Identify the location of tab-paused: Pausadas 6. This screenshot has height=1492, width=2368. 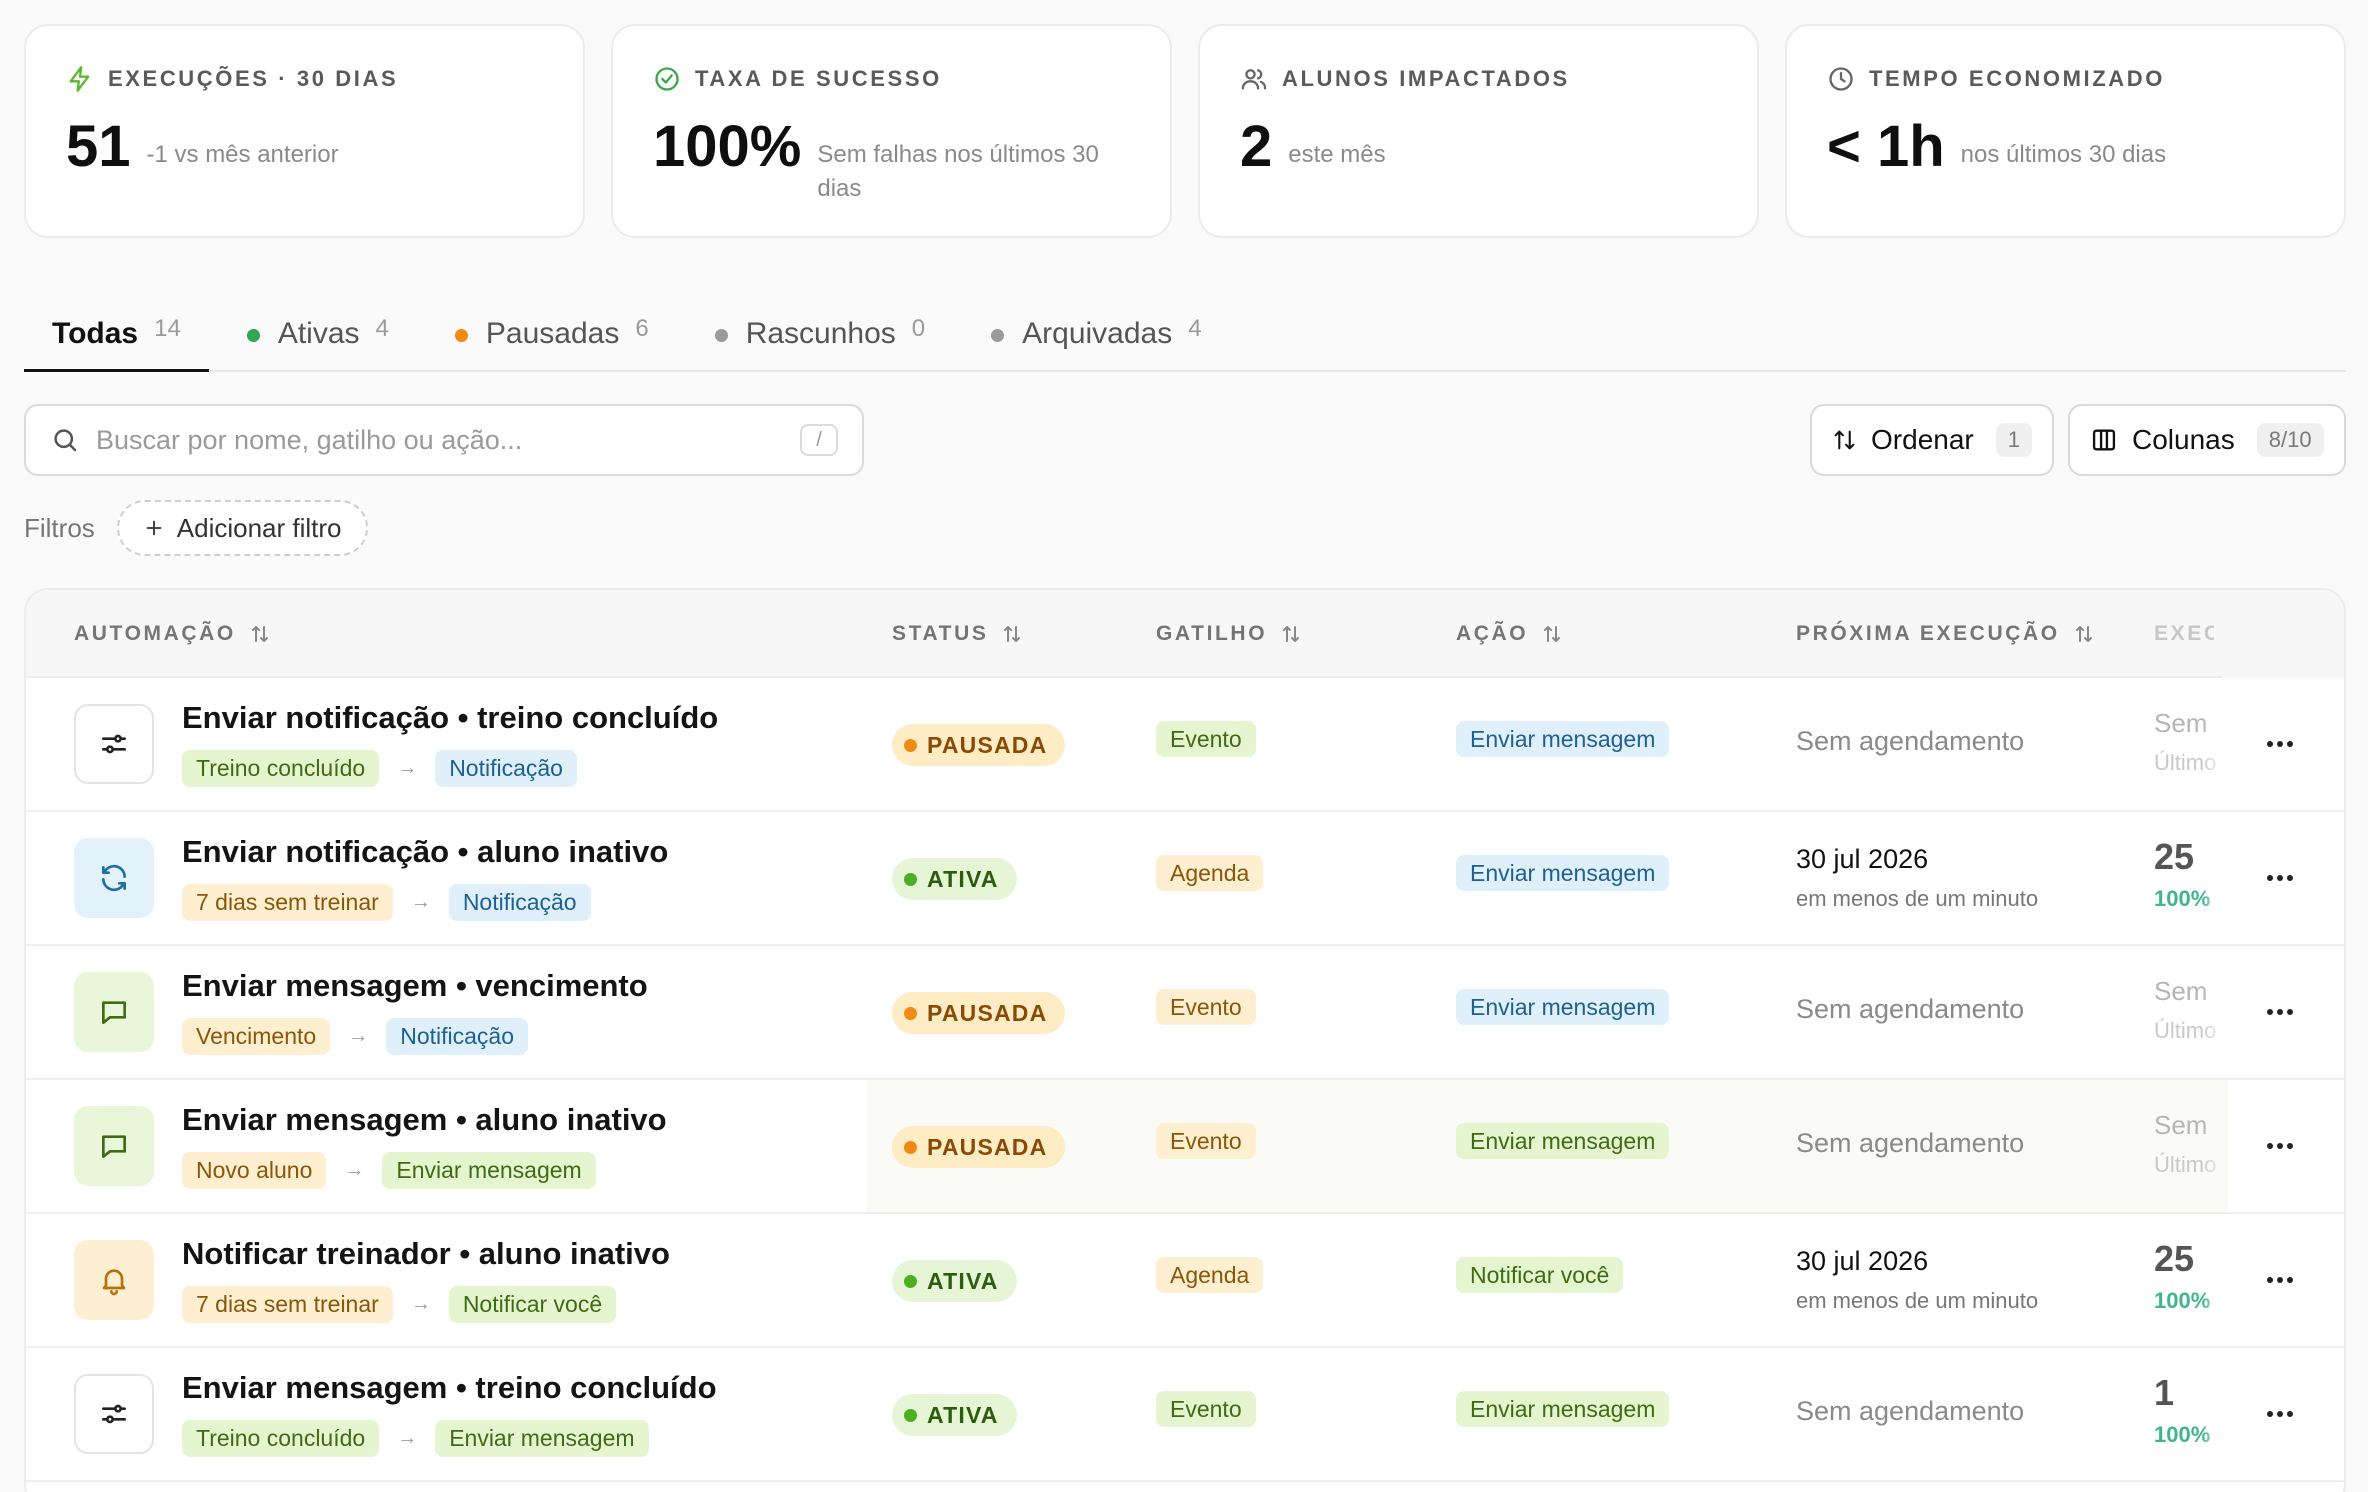
(552, 333).